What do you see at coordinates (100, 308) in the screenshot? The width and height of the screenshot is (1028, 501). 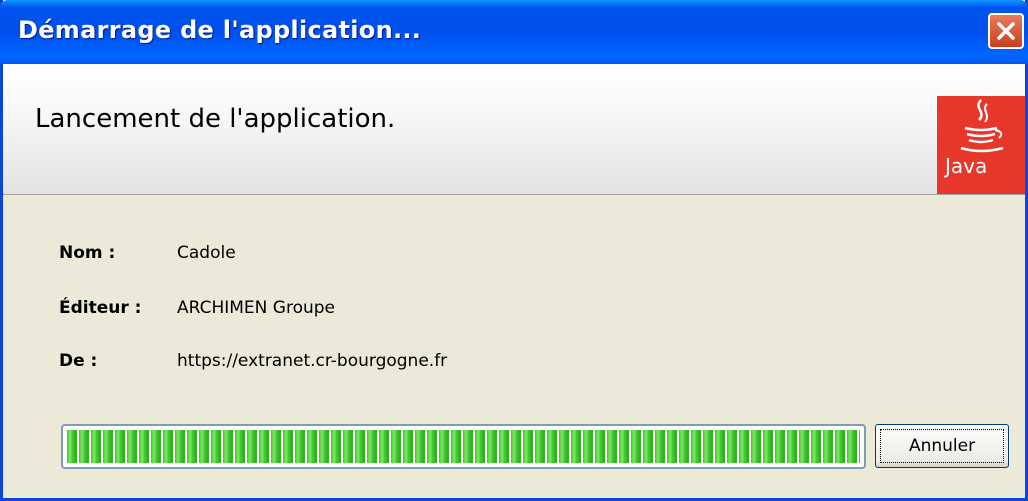 I see `publisher-label: Éditeur :` at bounding box center [100, 308].